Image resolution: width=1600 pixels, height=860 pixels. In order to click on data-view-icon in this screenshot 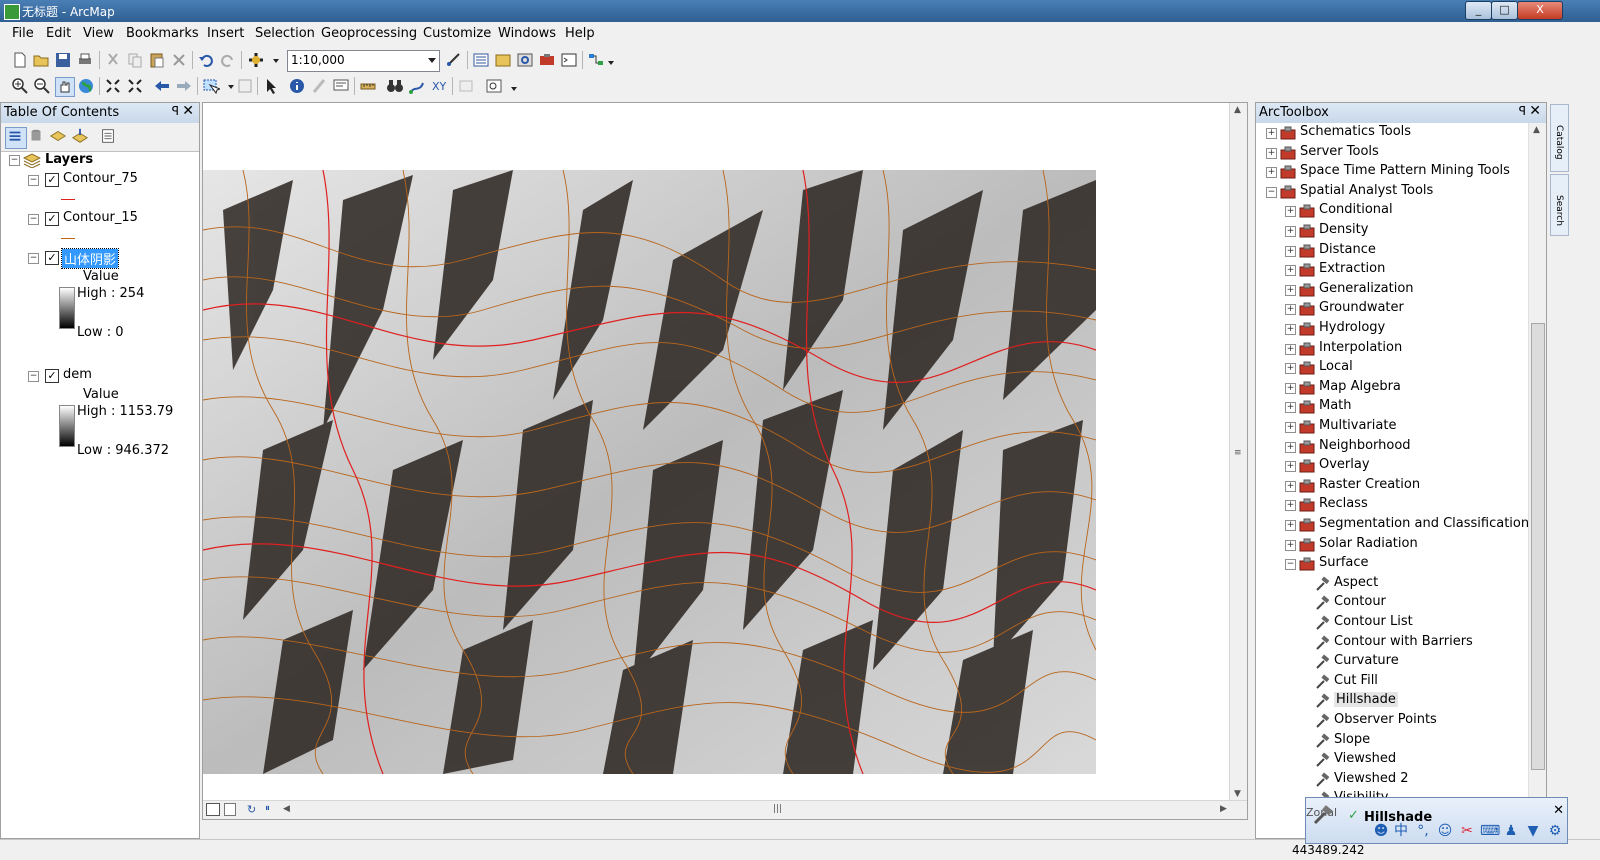, I will do `click(213, 809)`.